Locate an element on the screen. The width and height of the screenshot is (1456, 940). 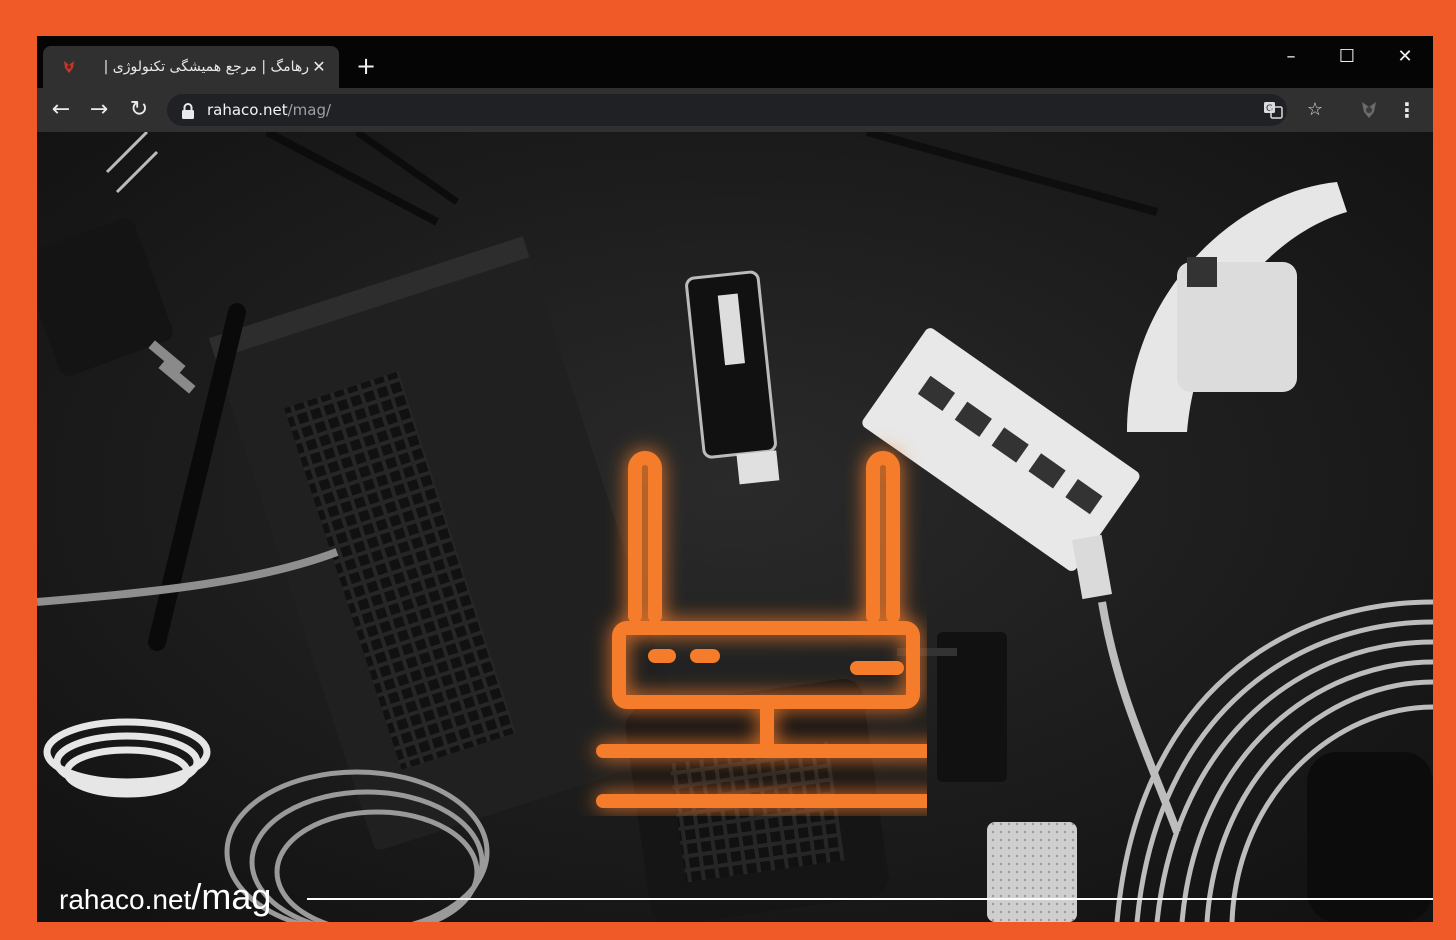
new-tab-button: + is located at coordinates (366, 66).